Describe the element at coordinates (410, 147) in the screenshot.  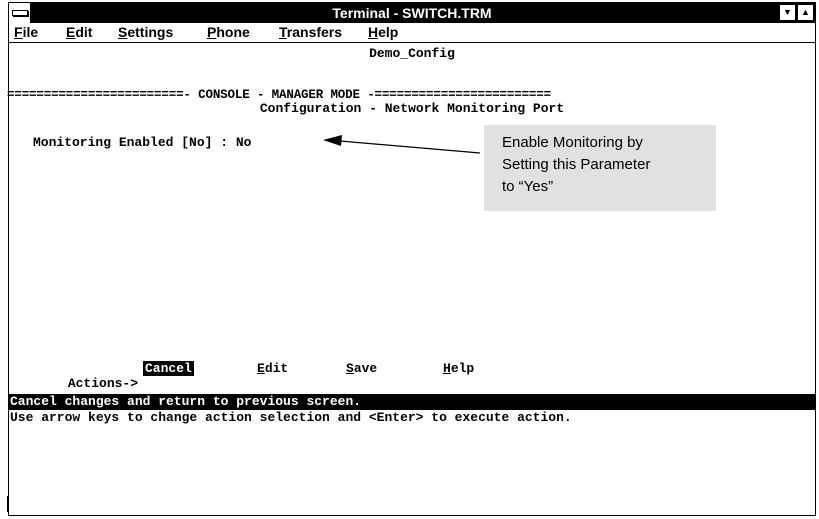
I see `callout-arrow-line` at that location.